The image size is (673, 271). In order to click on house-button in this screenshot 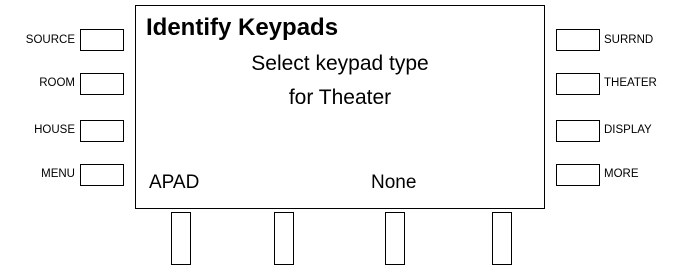, I will do `click(102, 131)`.